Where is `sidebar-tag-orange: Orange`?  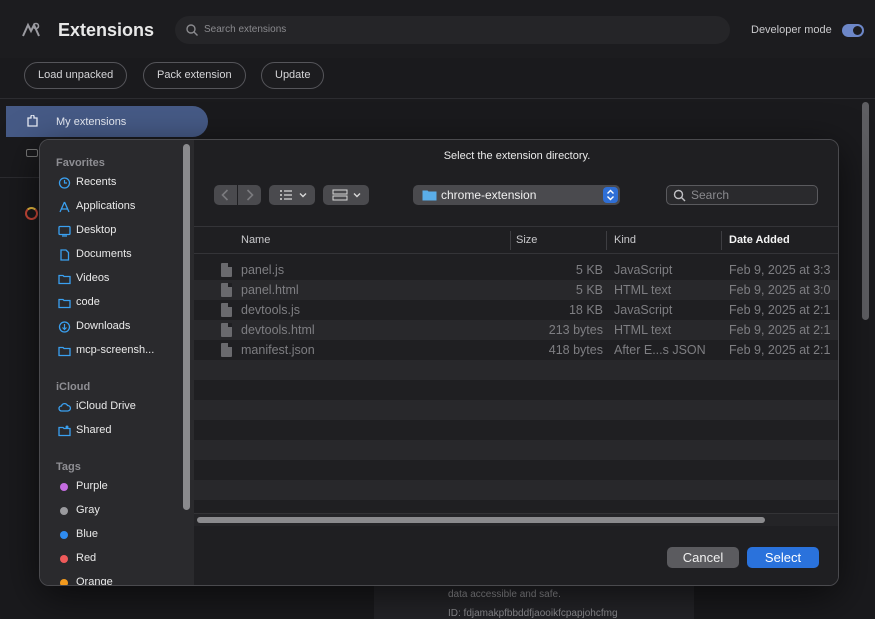
sidebar-tag-orange: Orange is located at coordinates (114, 579).